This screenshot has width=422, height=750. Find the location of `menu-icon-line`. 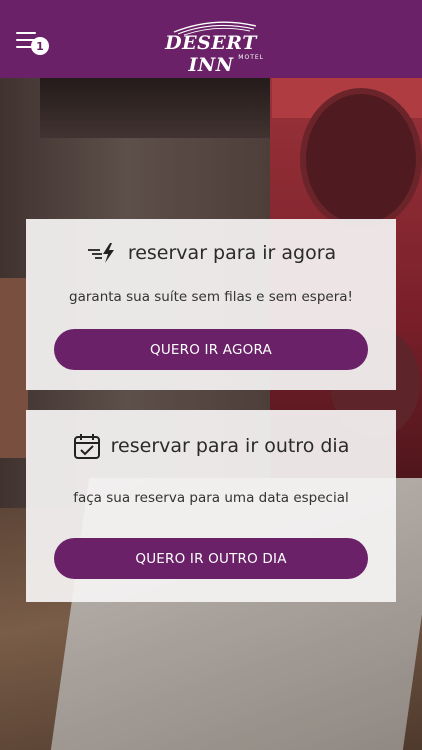

menu-icon-line is located at coordinates (24, 47).